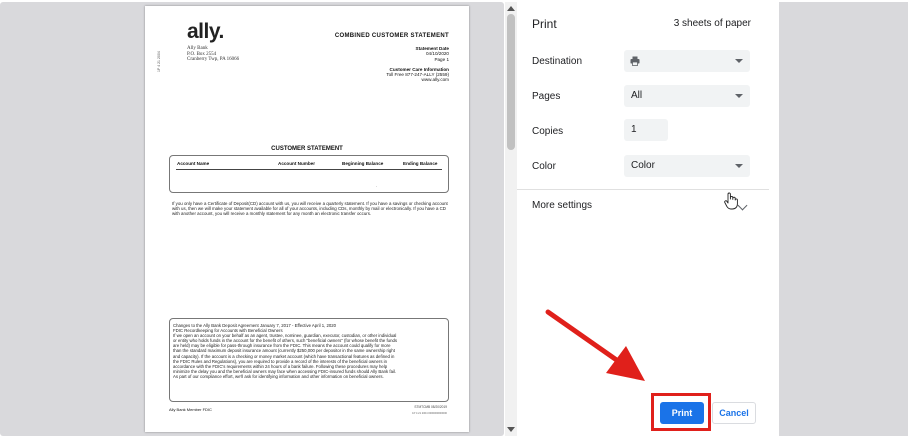 The height and width of the screenshot is (438, 908). Describe the element at coordinates (635, 61) in the screenshot. I see `printer-icon` at that location.